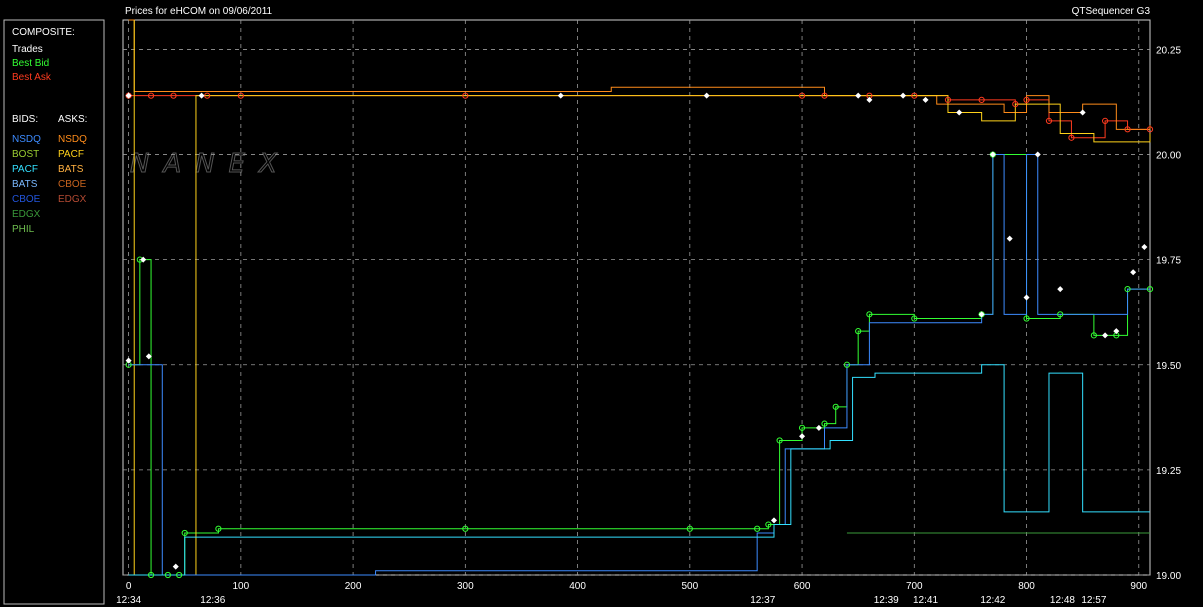 This screenshot has width=1203, height=607. I want to click on time-tick-label-4: 12:41, so click(925, 600).